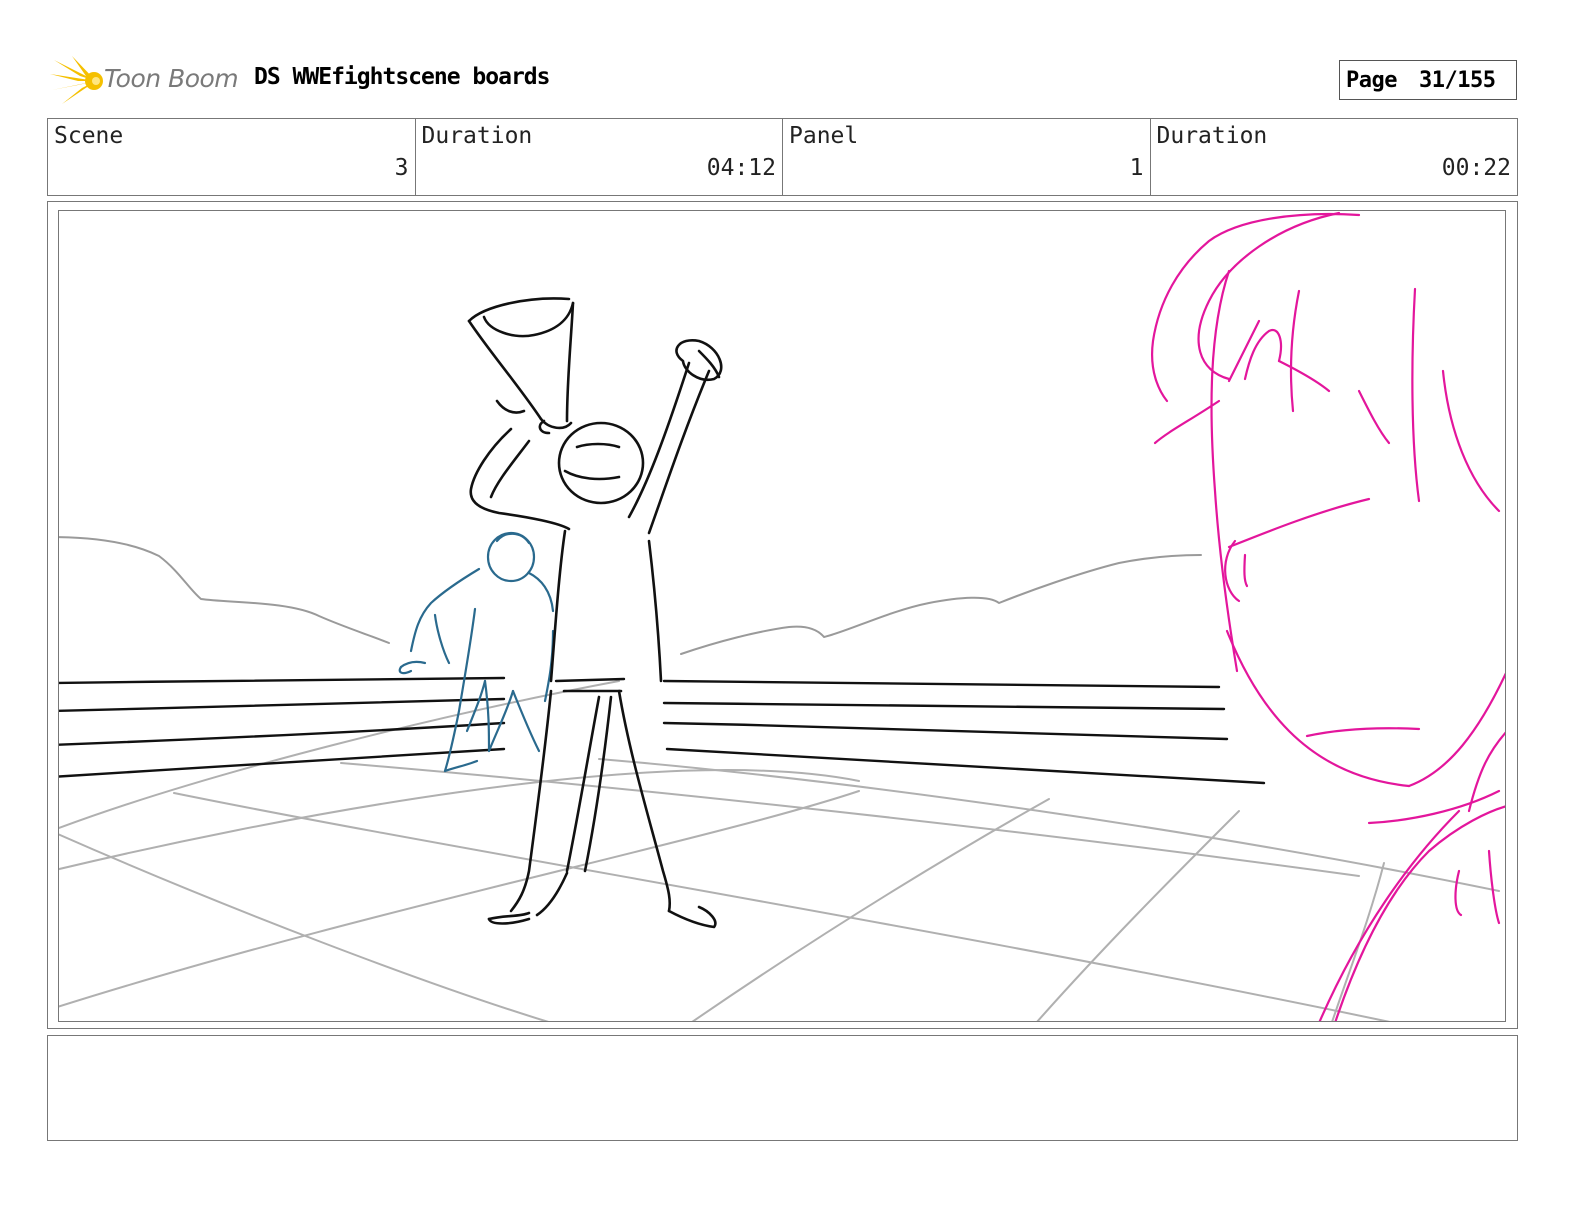 The height and width of the screenshot is (1224, 1584). Describe the element at coordinates (824, 136) in the screenshot. I see `panel-label: Panel` at that location.